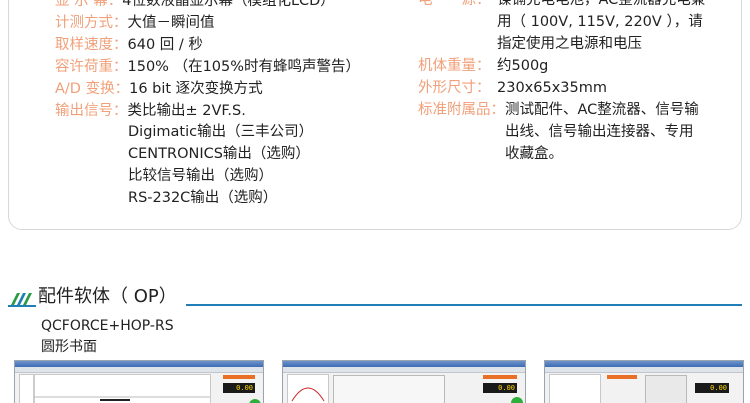  I want to click on spec-row-overload: 容许荷重：150% （在105%时有蜂鸣声警告）, so click(207, 66).